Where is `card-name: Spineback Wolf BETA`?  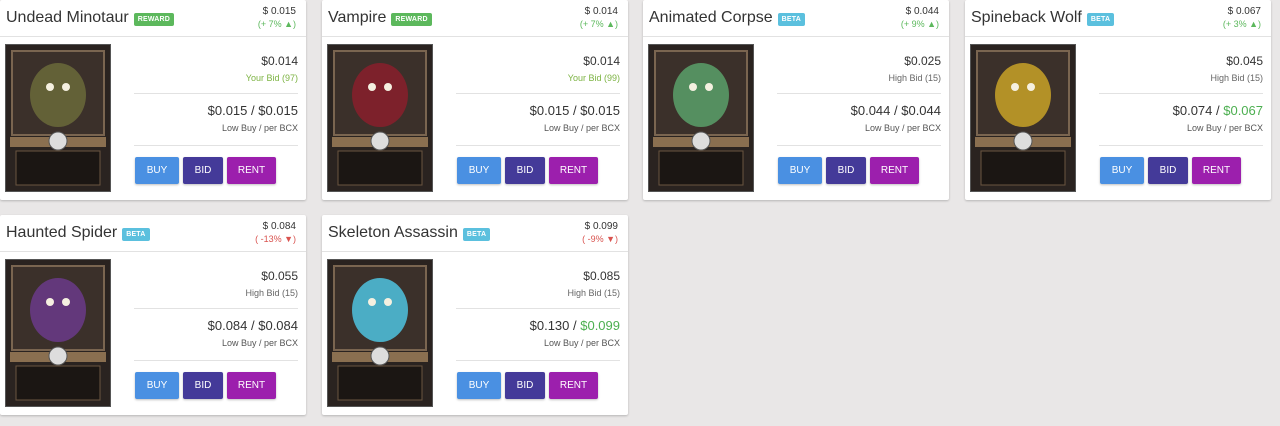 card-name: Spineback Wolf BETA is located at coordinates (1043, 18).